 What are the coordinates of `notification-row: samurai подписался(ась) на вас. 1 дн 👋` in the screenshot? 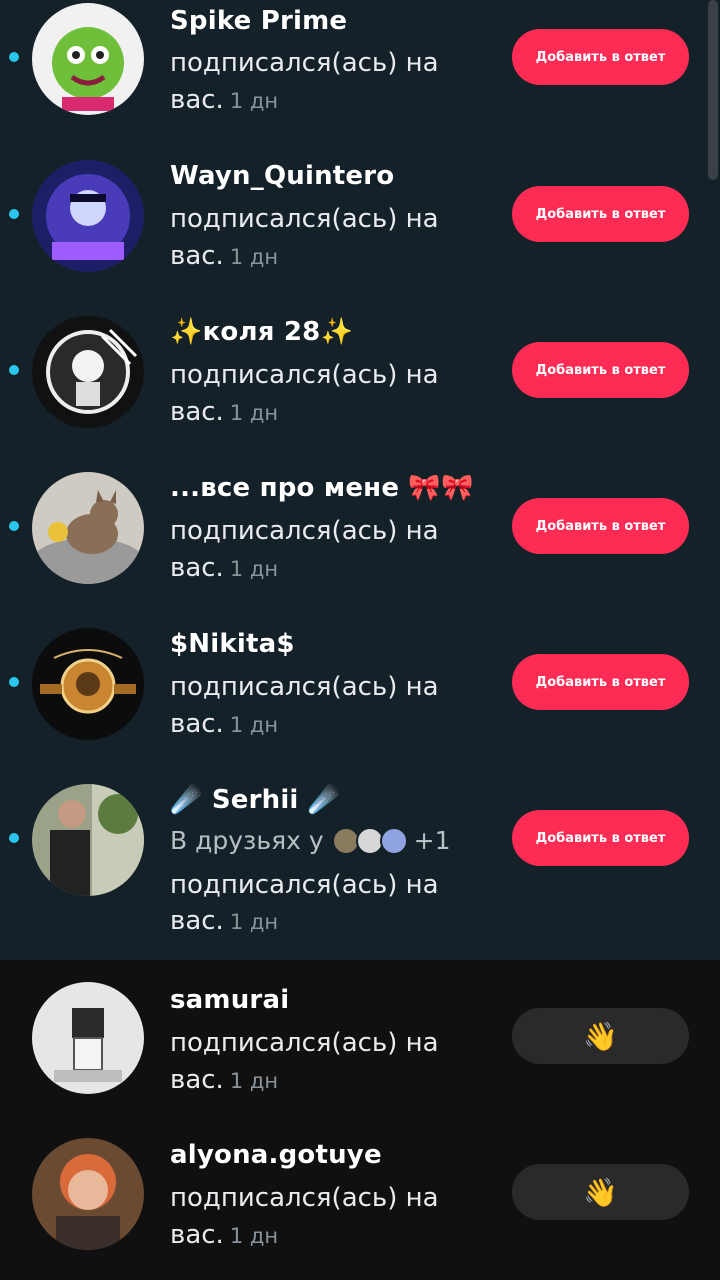 It's located at (360, 1038).